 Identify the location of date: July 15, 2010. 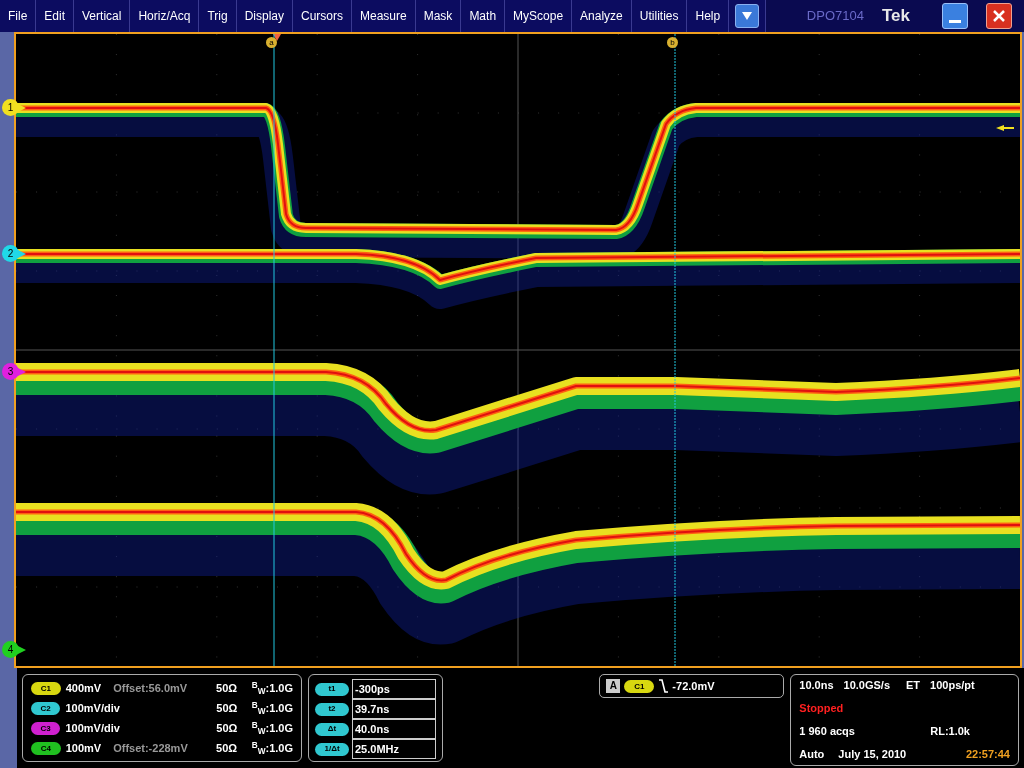
(872, 755).